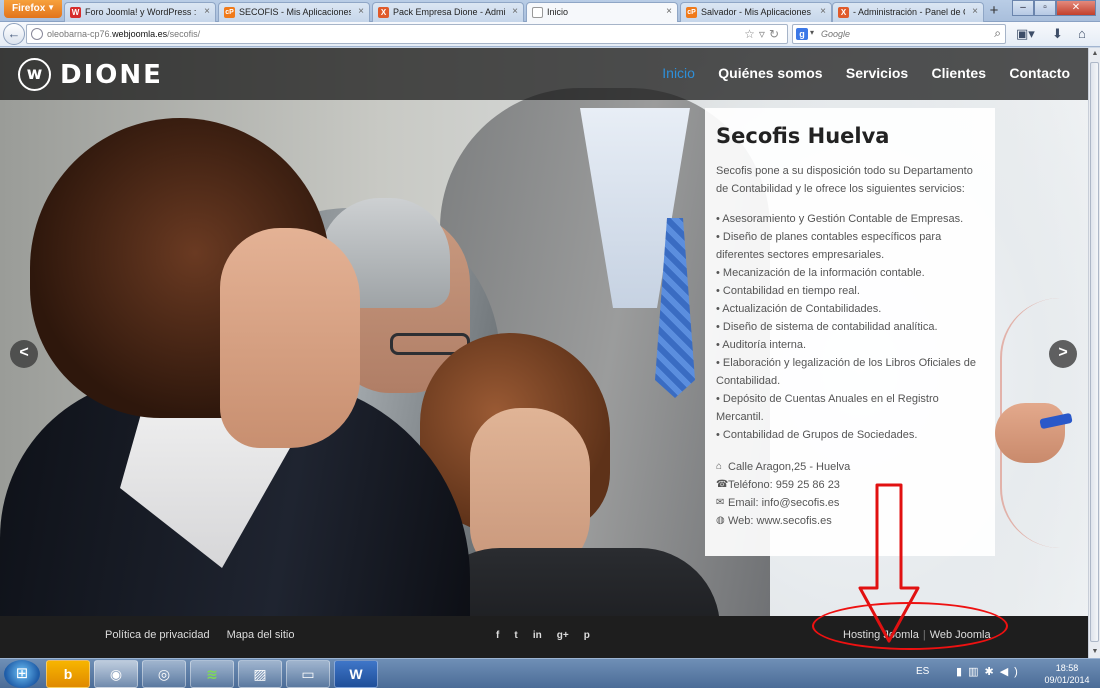  What do you see at coordinates (515, 635) in the screenshot?
I see `twitter-icon: t` at bounding box center [515, 635].